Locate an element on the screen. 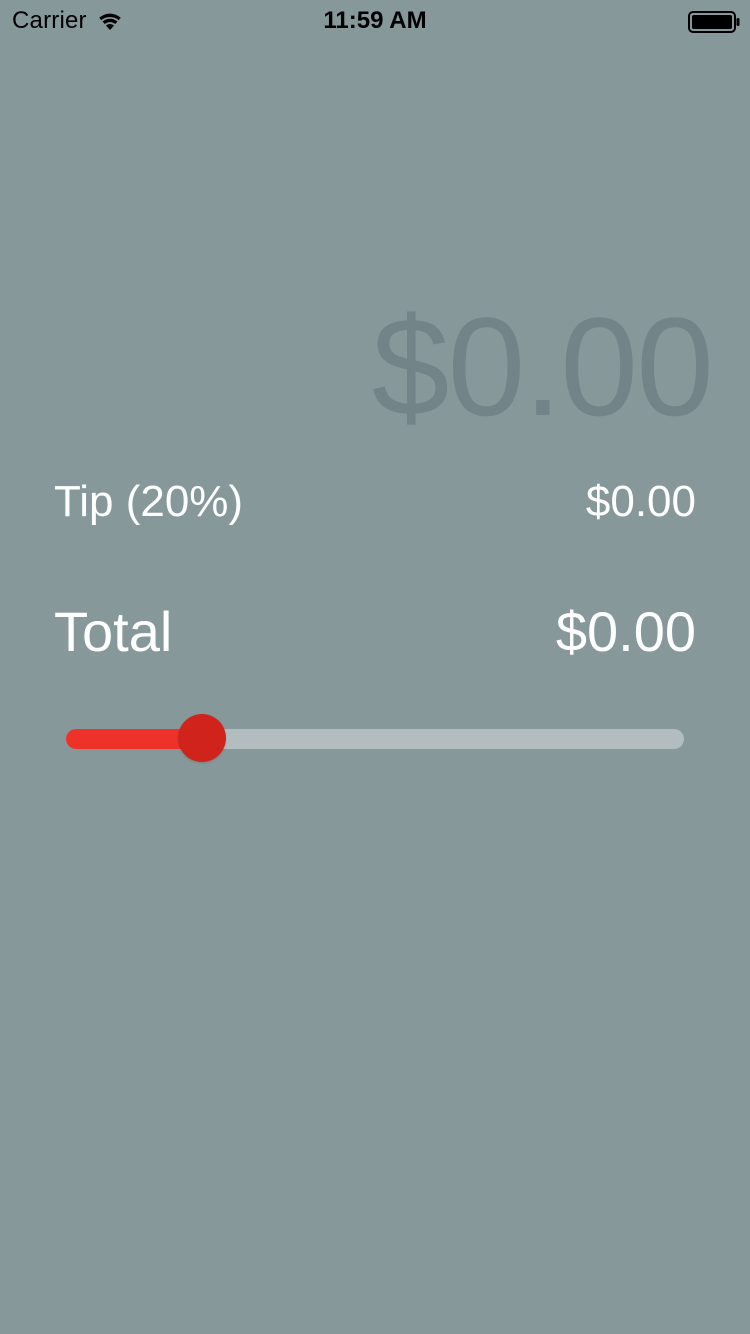 The width and height of the screenshot is (750, 1334). status-bar: Carrier 11:59 AM is located at coordinates (375, 20).